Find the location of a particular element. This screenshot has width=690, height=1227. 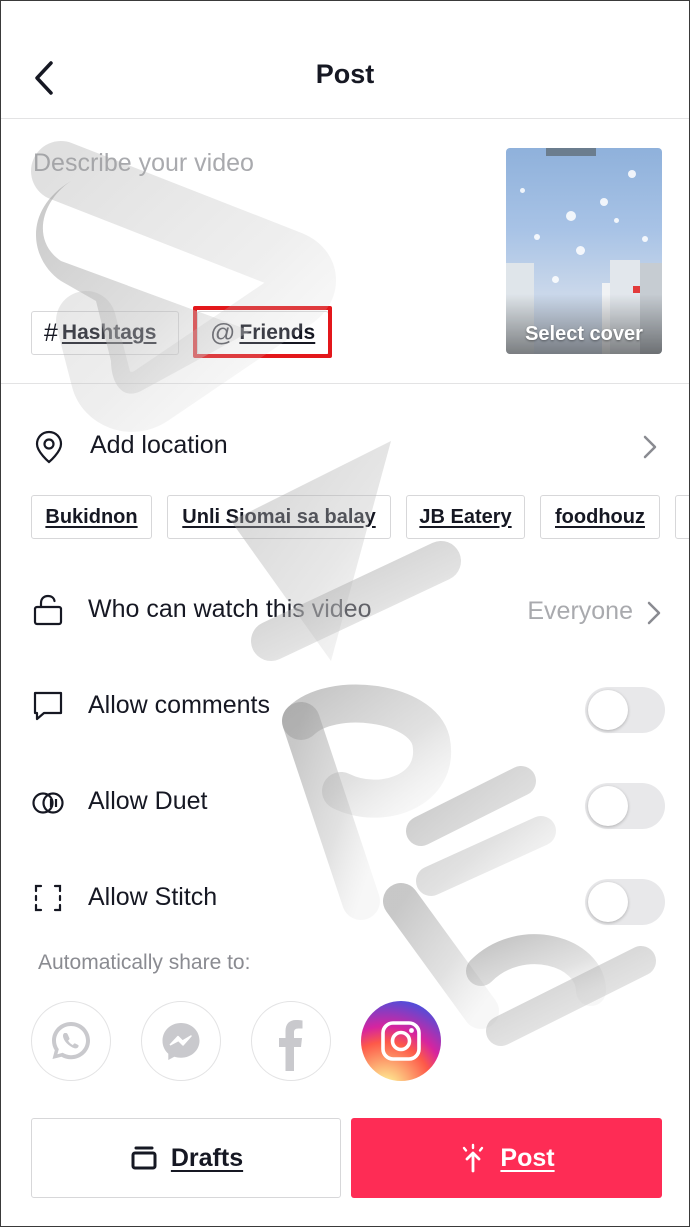

page-title: Post is located at coordinates (345, 74).